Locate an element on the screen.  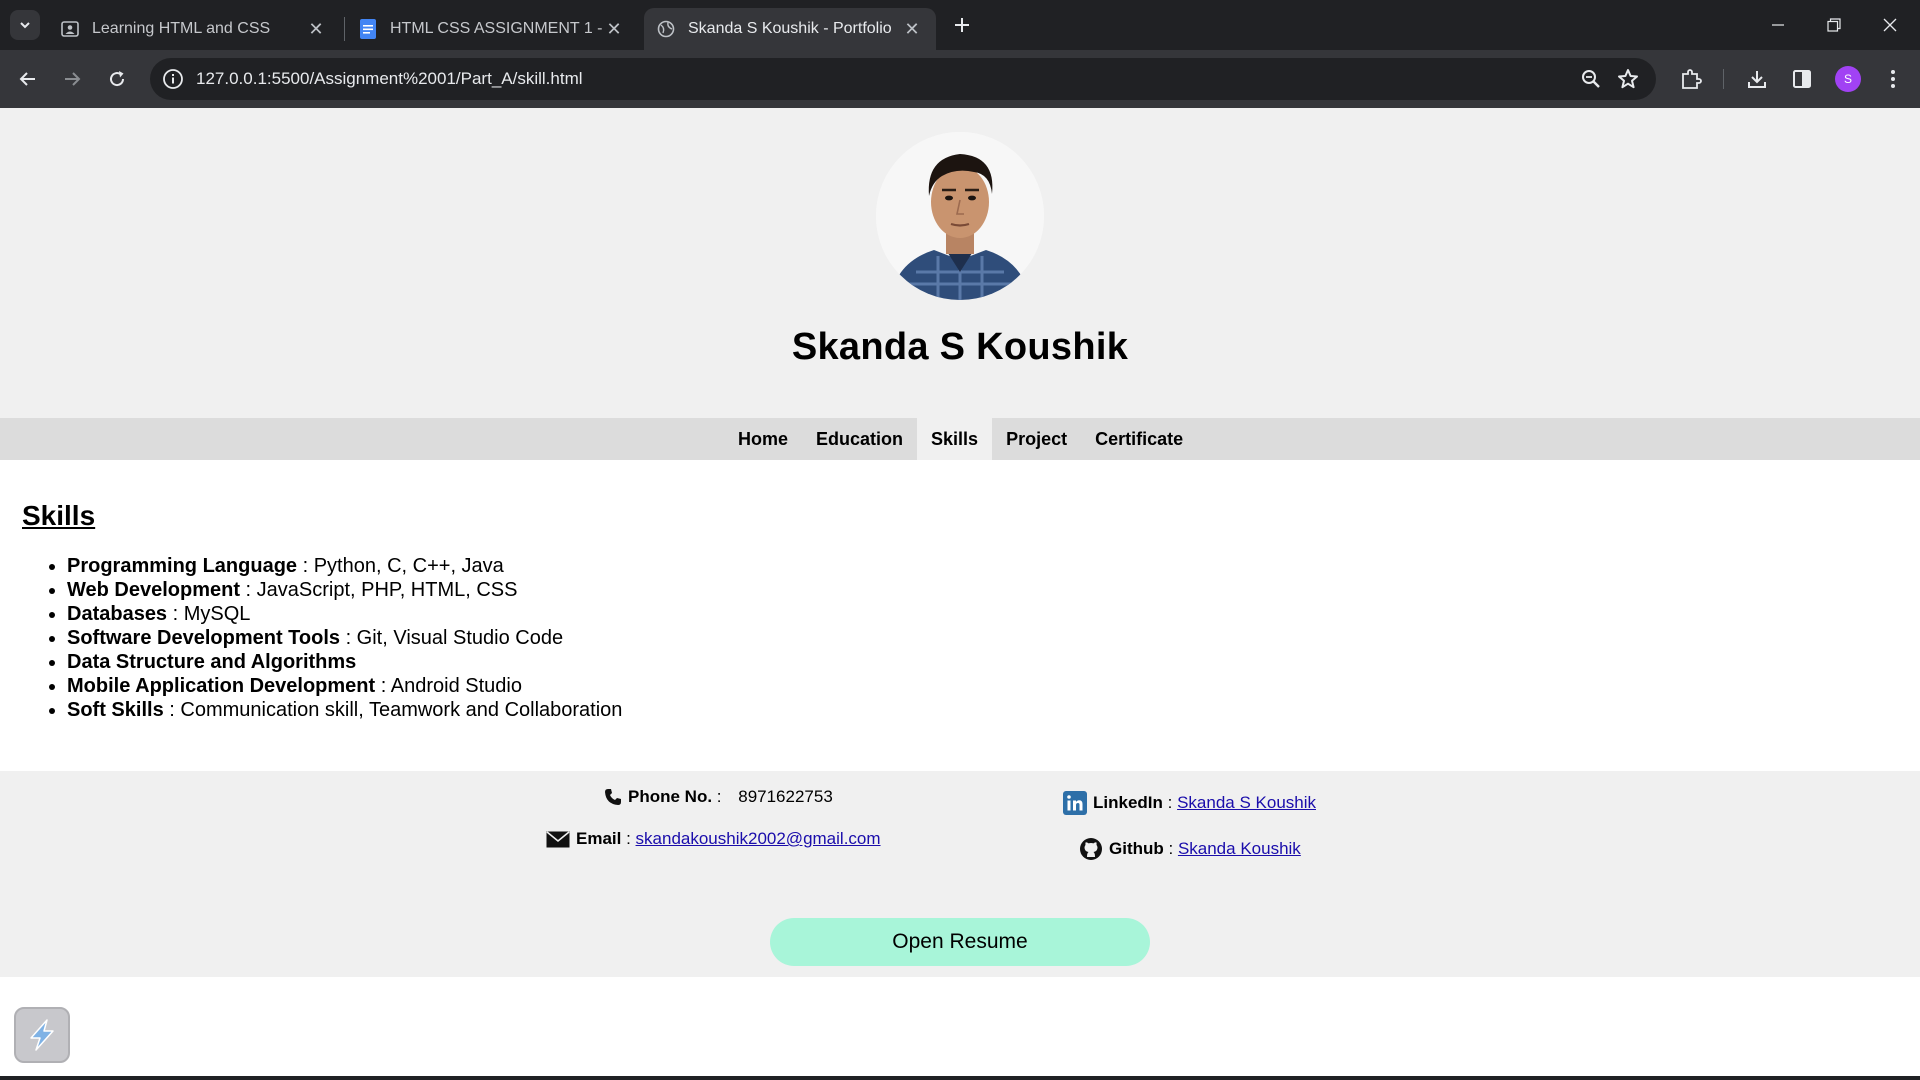
bookmark-star-icon is located at coordinates (1628, 79).